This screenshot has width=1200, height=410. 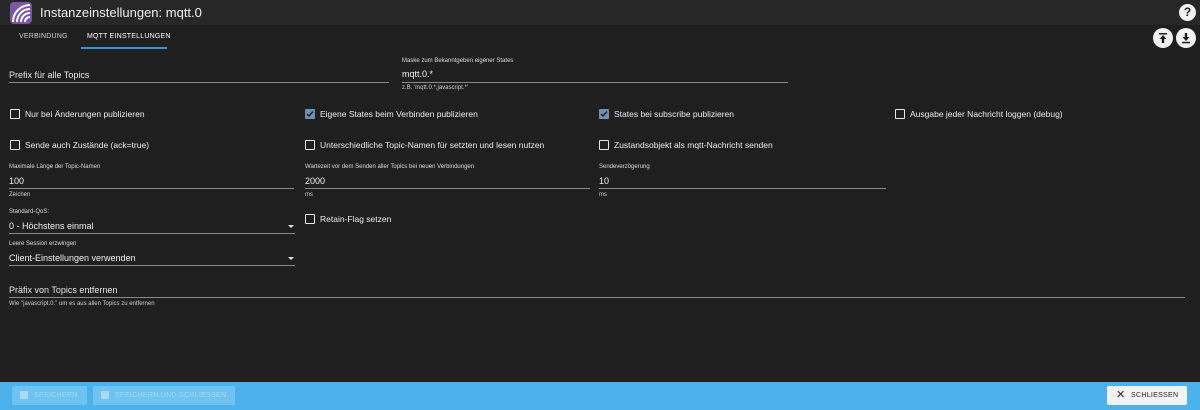 What do you see at coordinates (624, 167) in the screenshot?
I see `delay-label: Sendeverzögerung` at bounding box center [624, 167].